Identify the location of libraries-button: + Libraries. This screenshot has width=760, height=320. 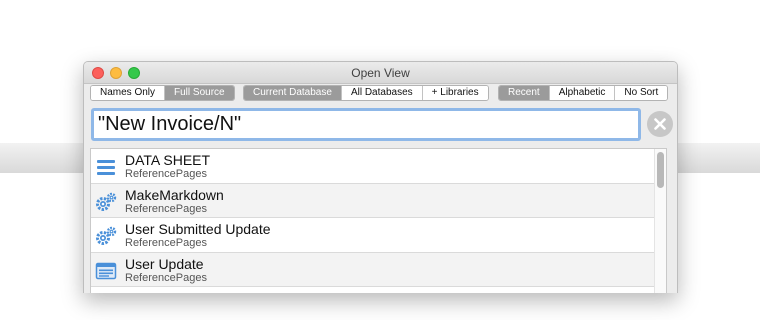
(455, 93).